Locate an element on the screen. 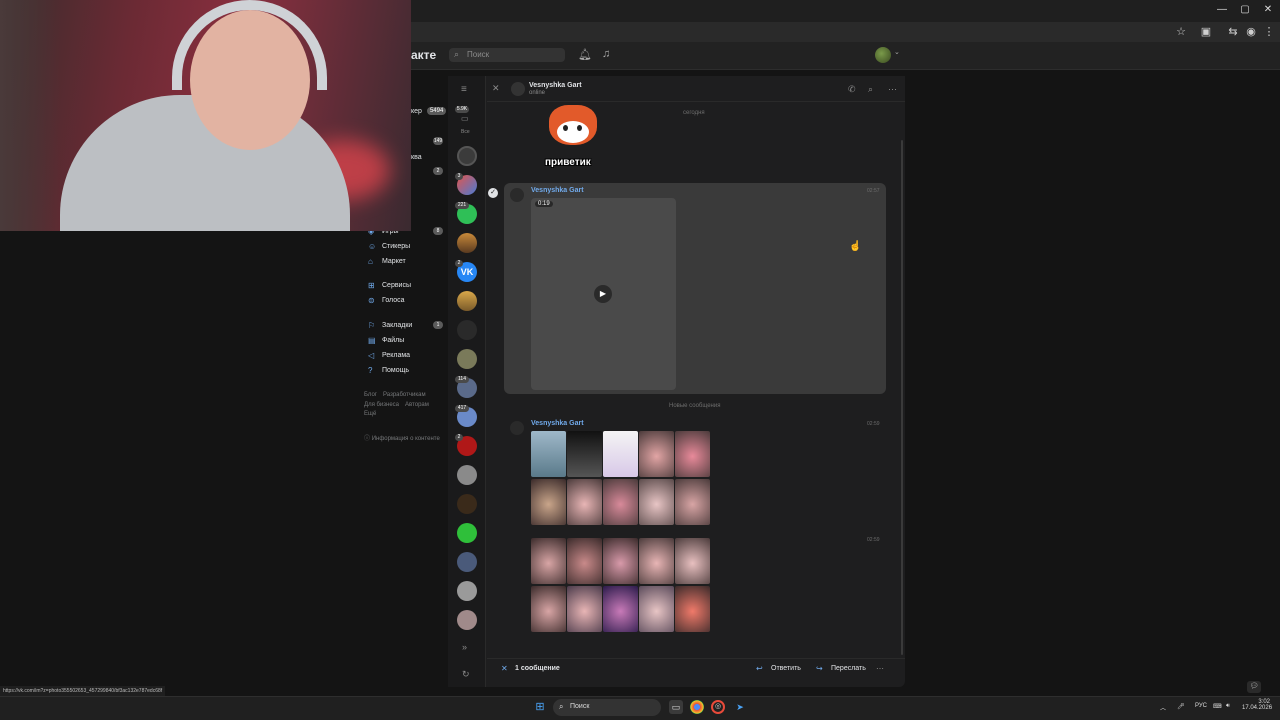 Image resolution: width=1280 pixels, height=720 pixels. play-icon: ▶ is located at coordinates (603, 294).